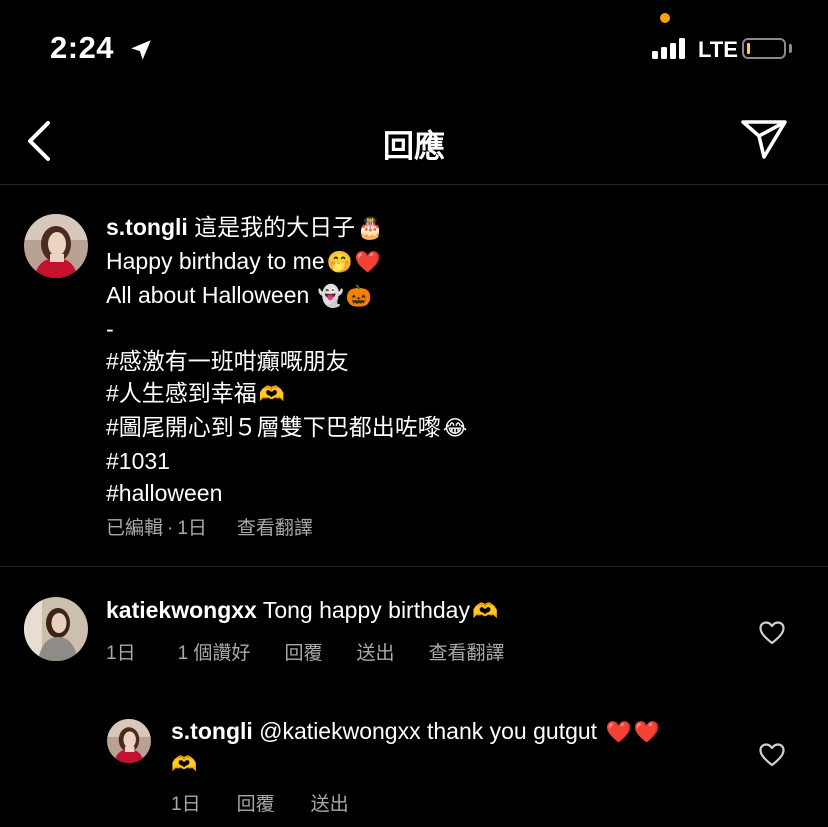 This screenshot has width=828, height=827. What do you see at coordinates (273, 427) in the screenshot?
I see `caption-hashtag: #圖尾開心到５層雙下巴都出咗嚟` at bounding box center [273, 427].